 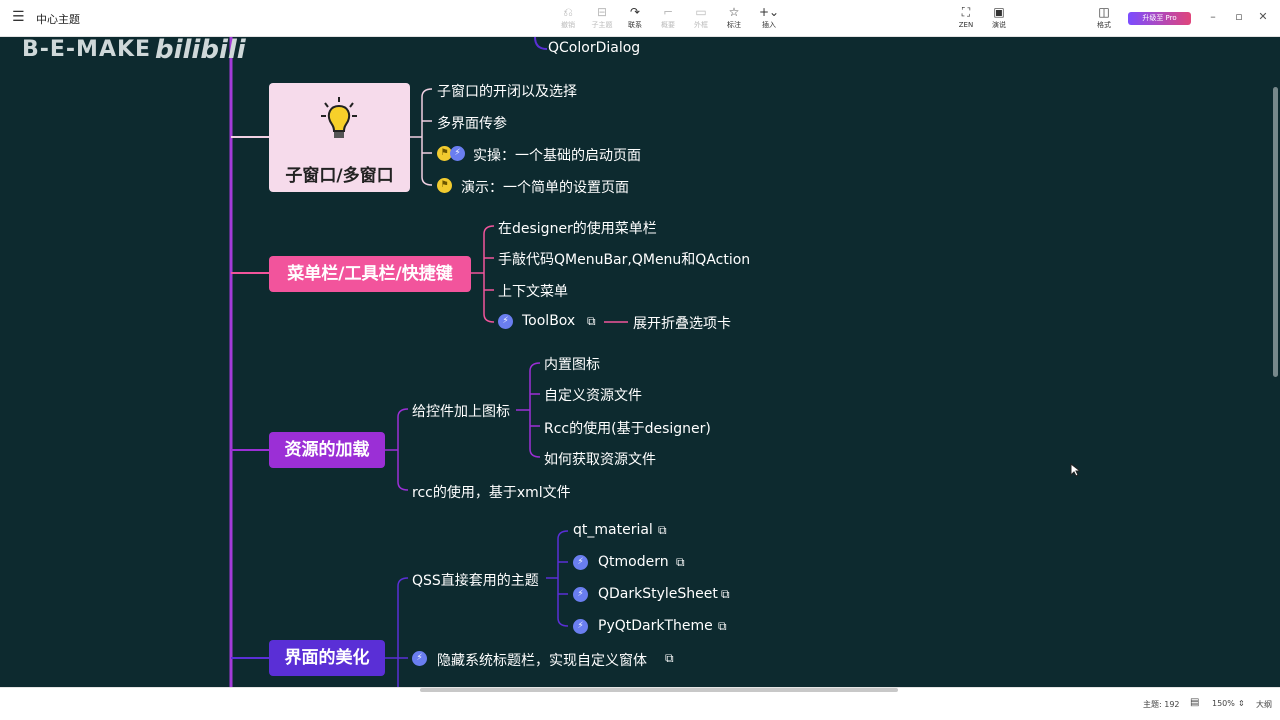 What do you see at coordinates (339, 120) in the screenshot?
I see `lightbulb-icon` at bounding box center [339, 120].